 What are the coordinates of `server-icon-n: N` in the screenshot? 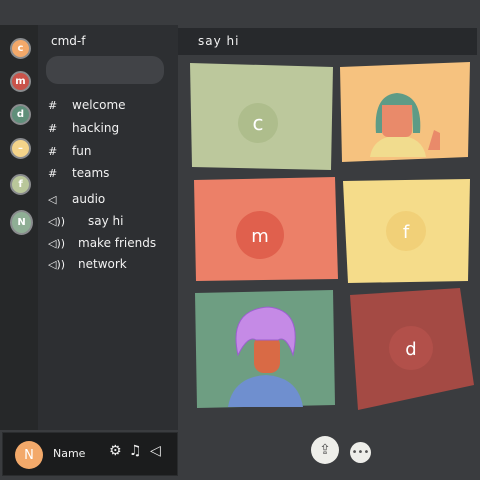 It's located at (21, 222).